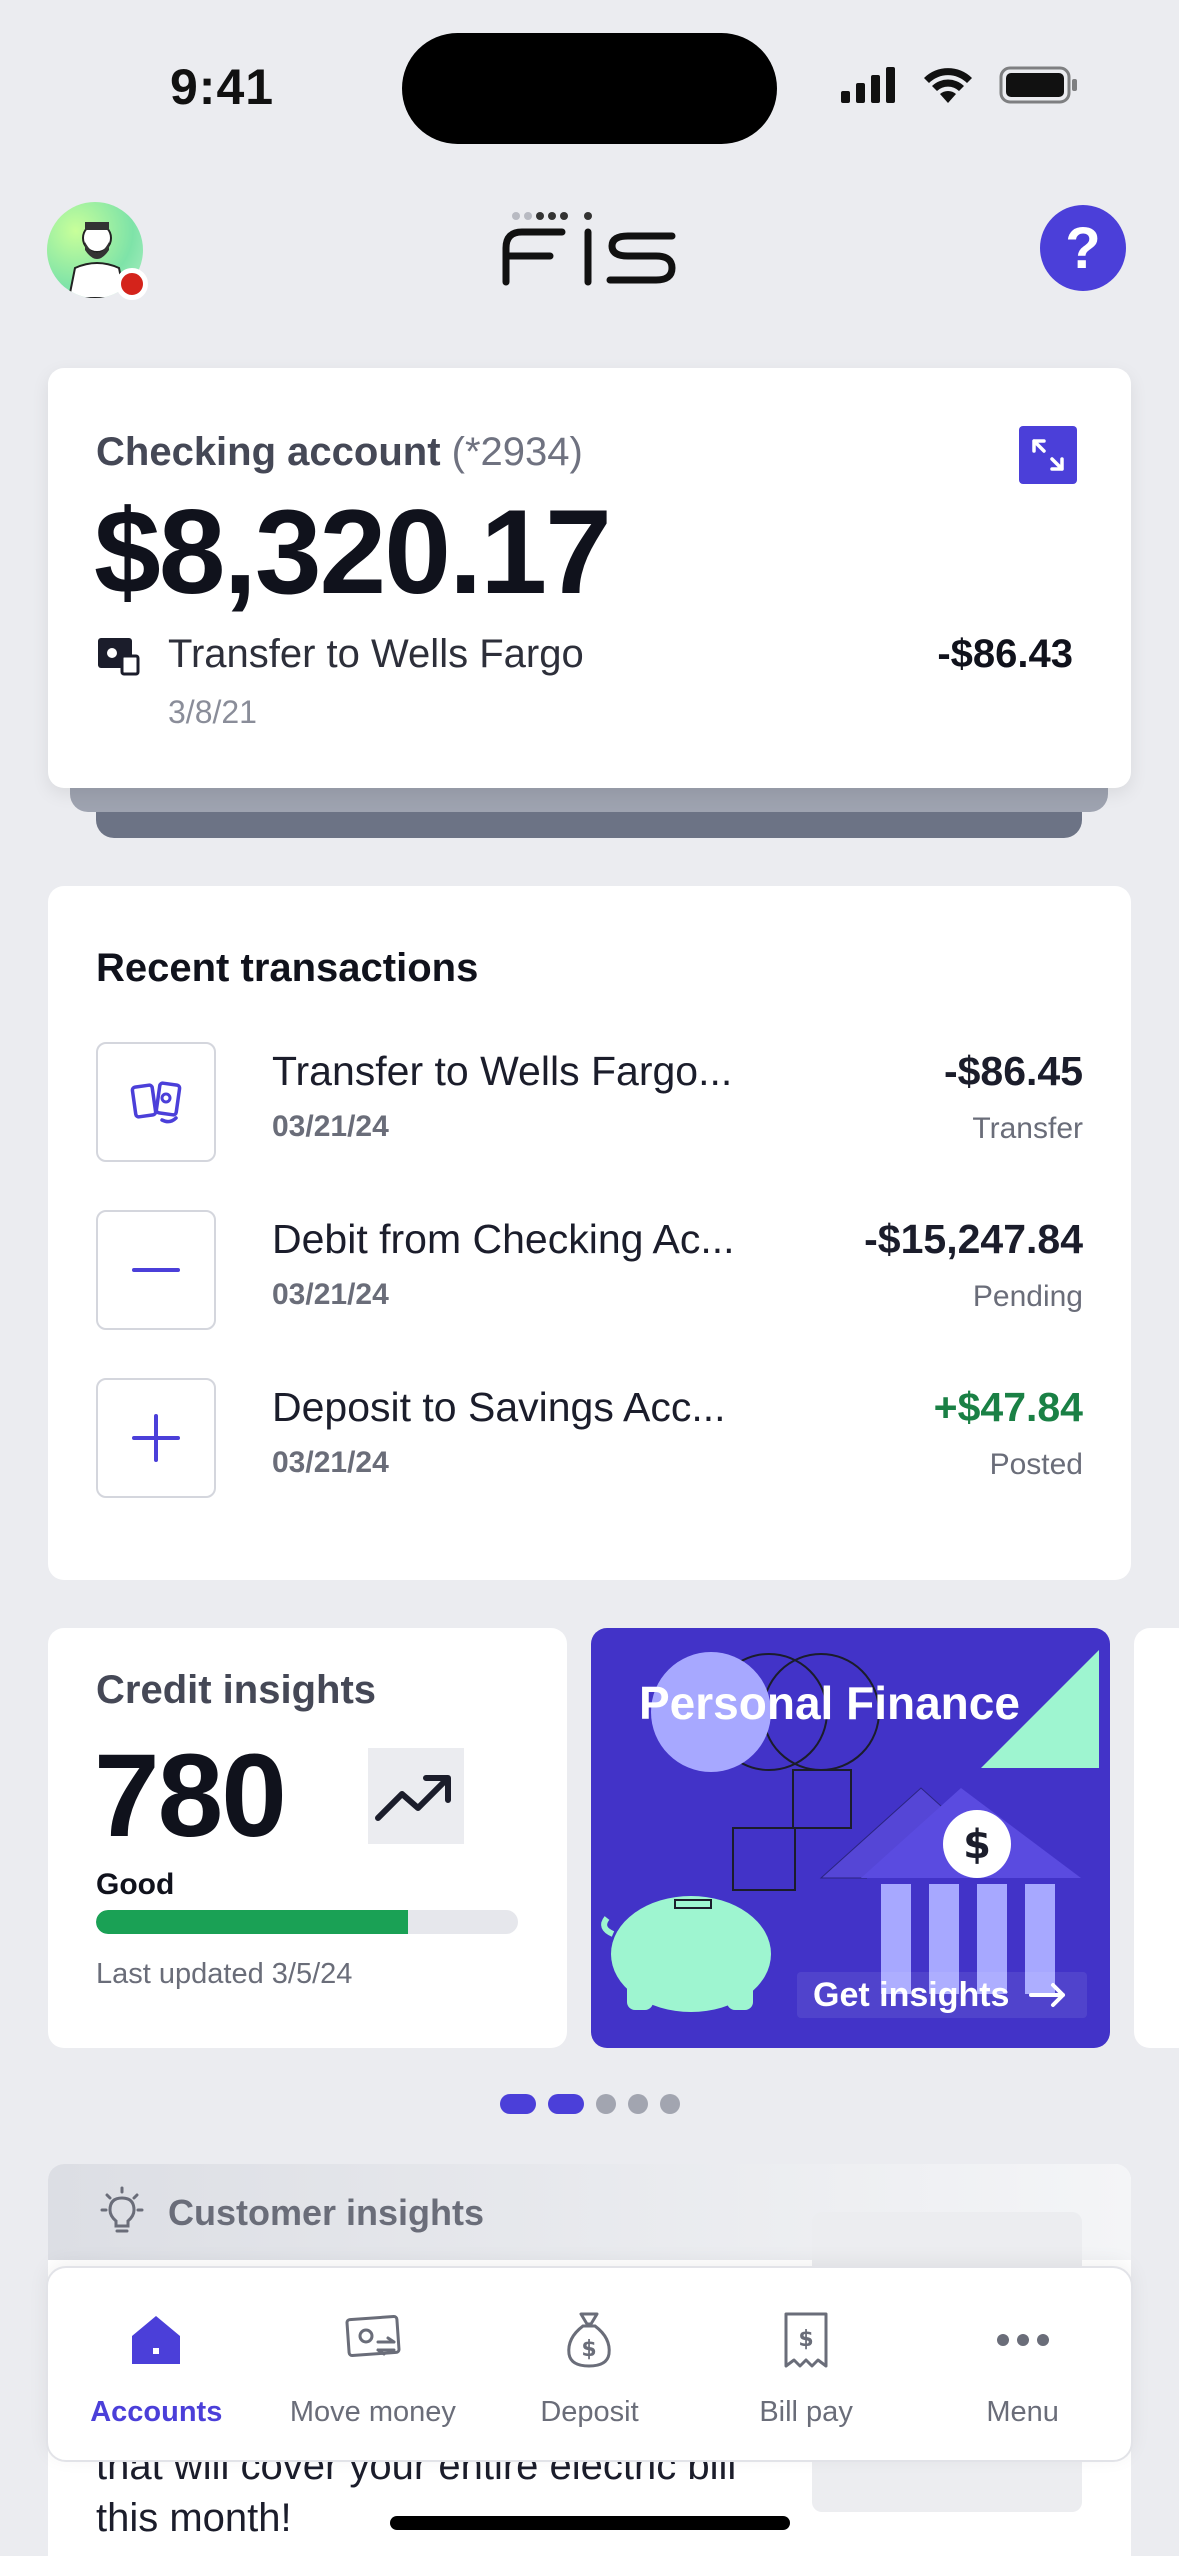  What do you see at coordinates (287, 968) in the screenshot?
I see `recent-transactions-title: Recent transactions` at bounding box center [287, 968].